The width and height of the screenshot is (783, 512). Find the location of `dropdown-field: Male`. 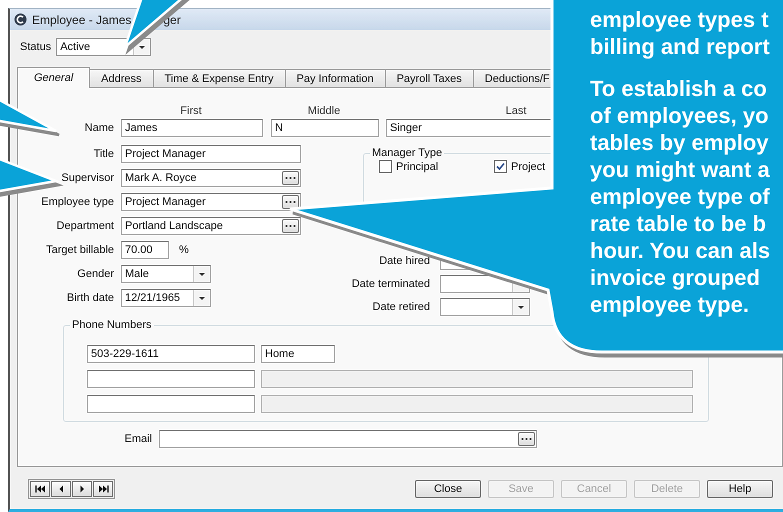

dropdown-field: Male is located at coordinates (166, 274).